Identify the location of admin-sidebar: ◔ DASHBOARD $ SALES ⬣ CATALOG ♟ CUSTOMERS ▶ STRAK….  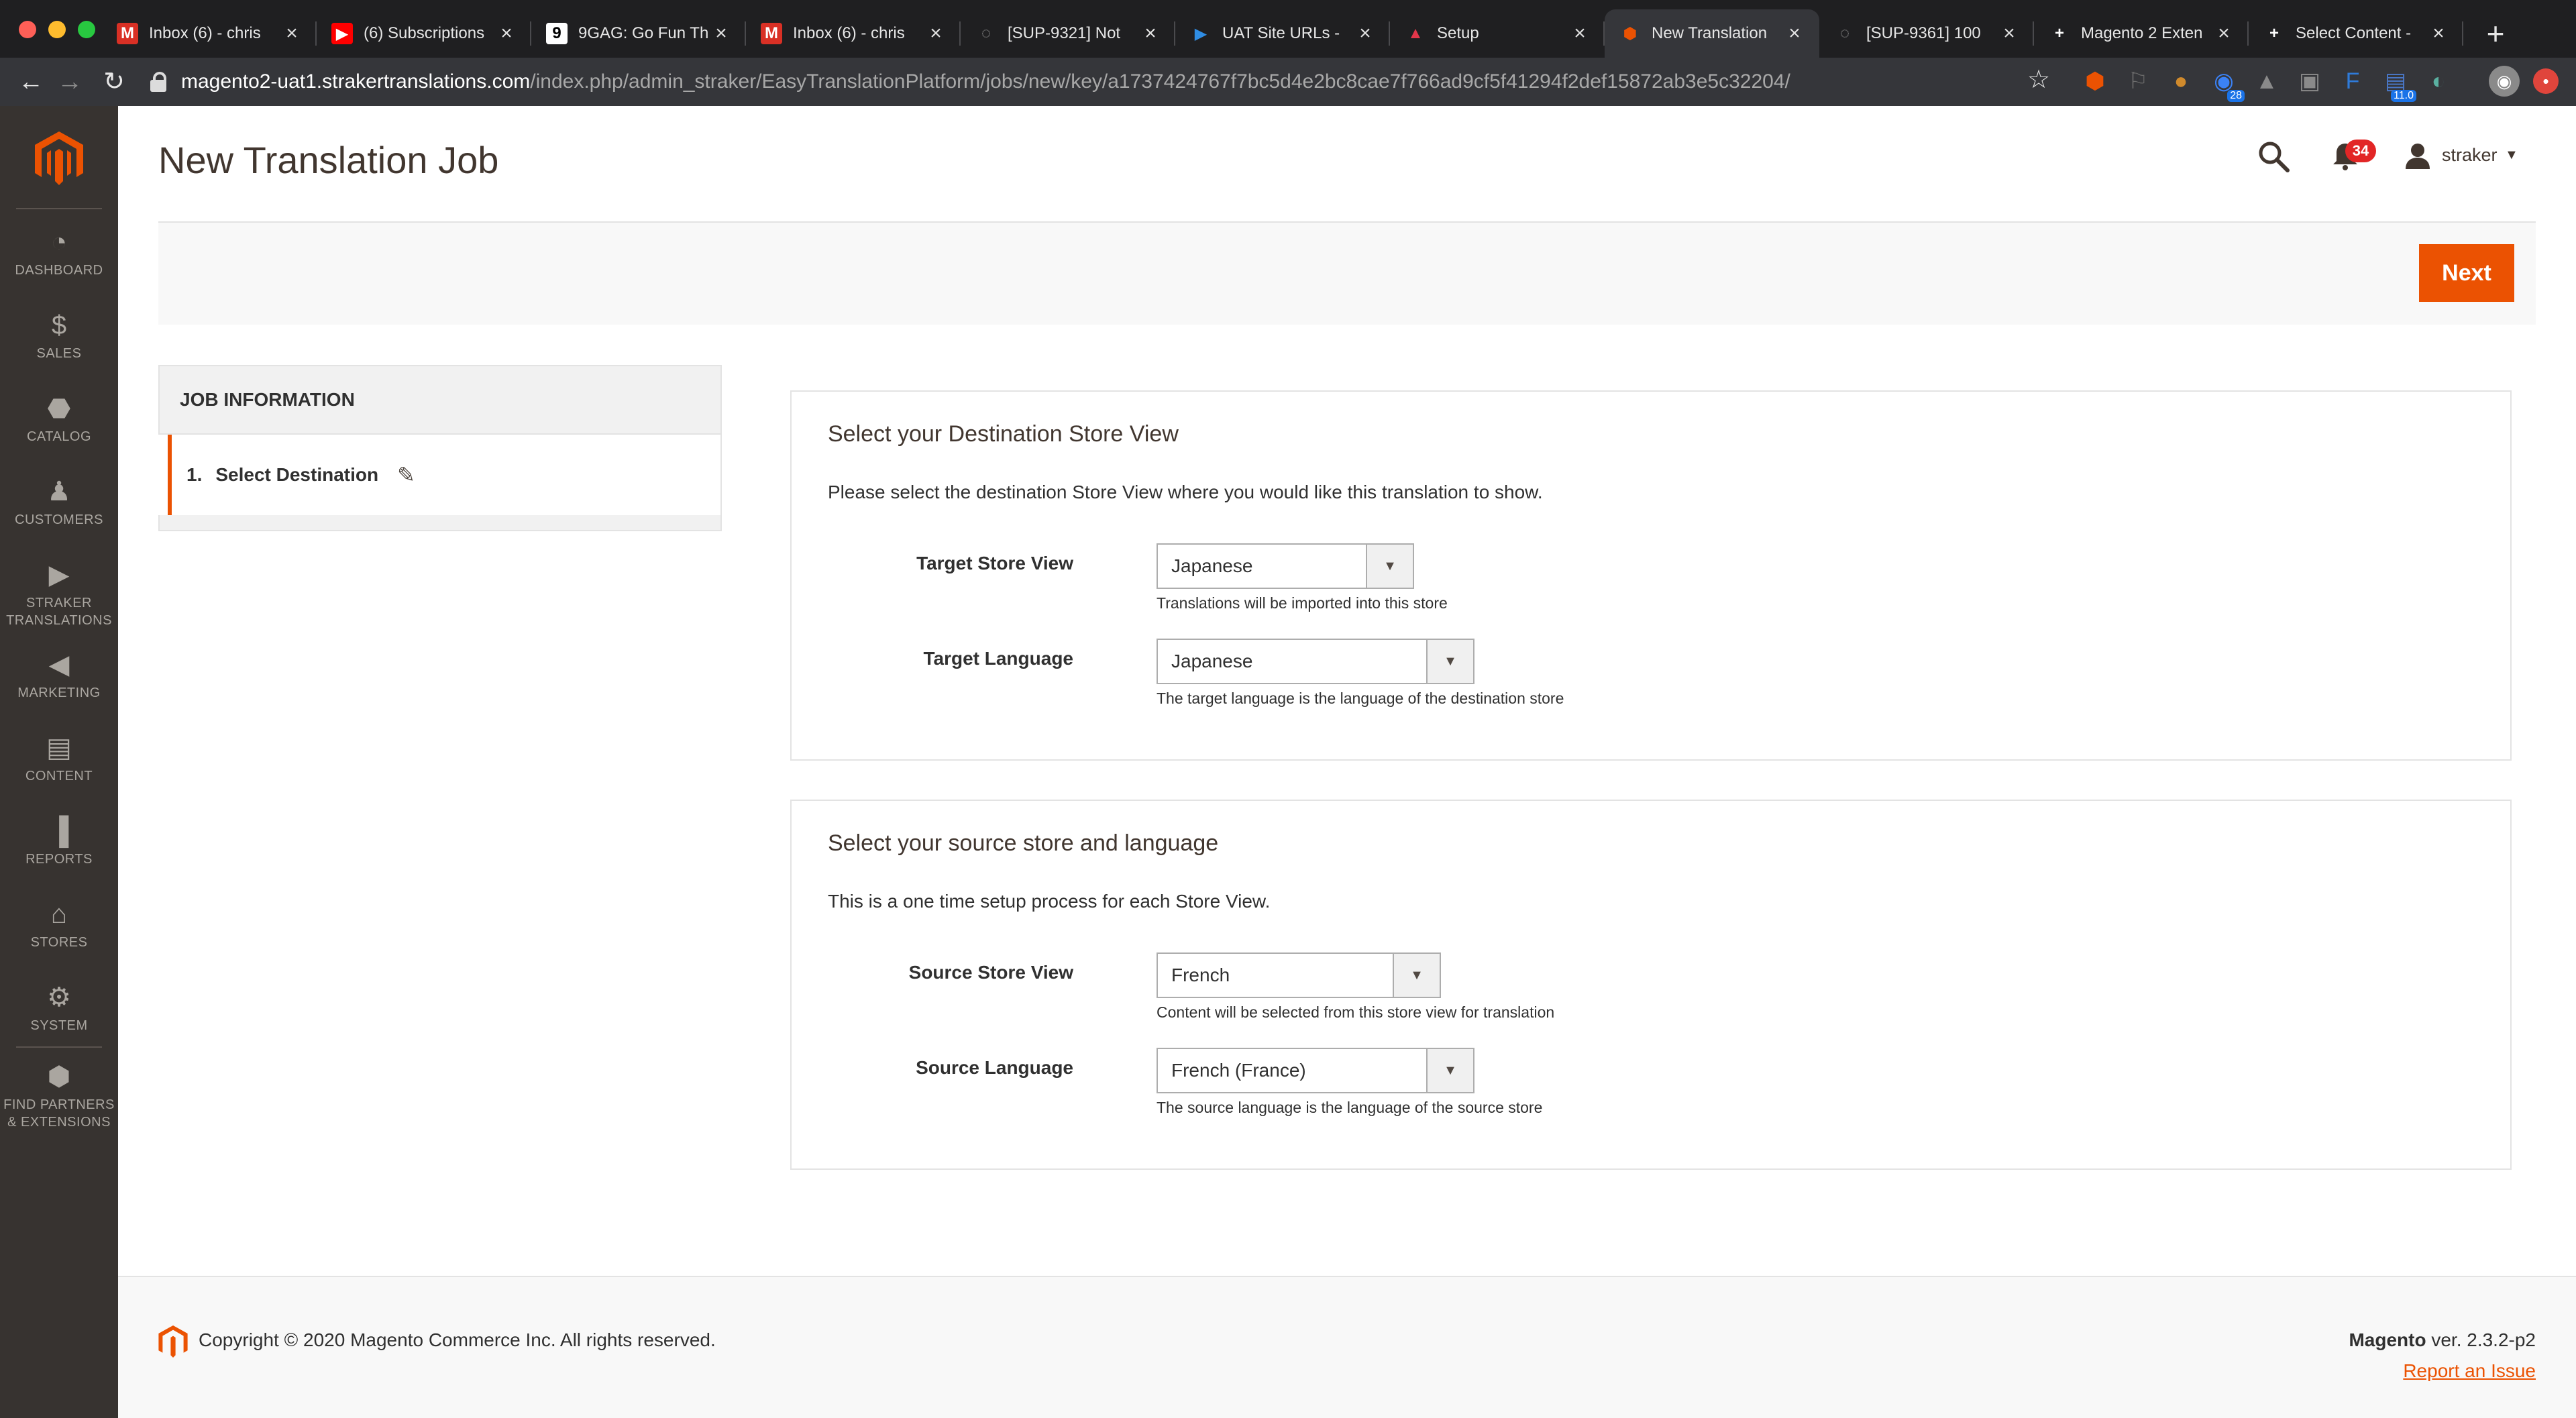
(59, 762).